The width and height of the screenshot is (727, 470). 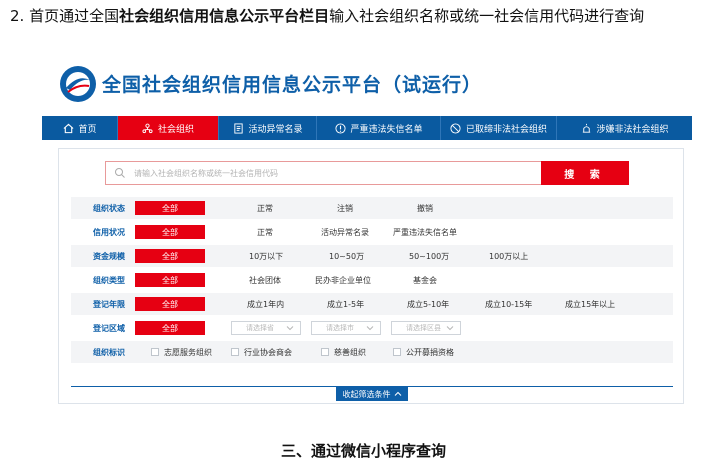 What do you see at coordinates (372, 208) in the screenshot?
I see `filter-org-status: 组织状态 全部 正常 注销 撤销` at bounding box center [372, 208].